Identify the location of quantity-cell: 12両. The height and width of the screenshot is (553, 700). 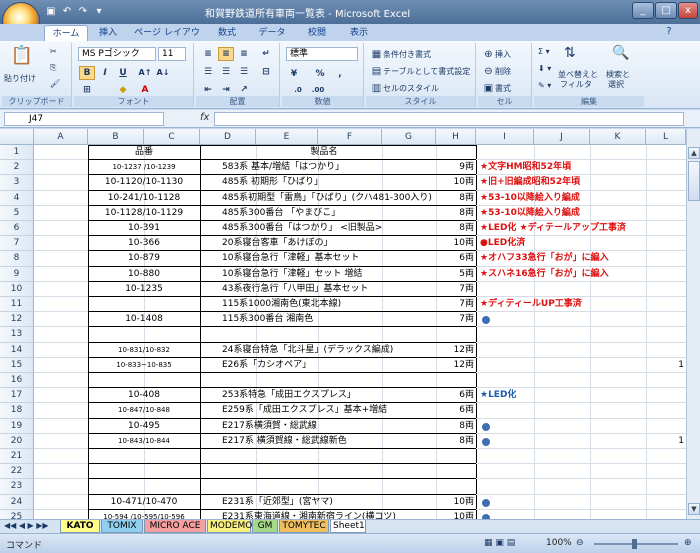
(456, 350).